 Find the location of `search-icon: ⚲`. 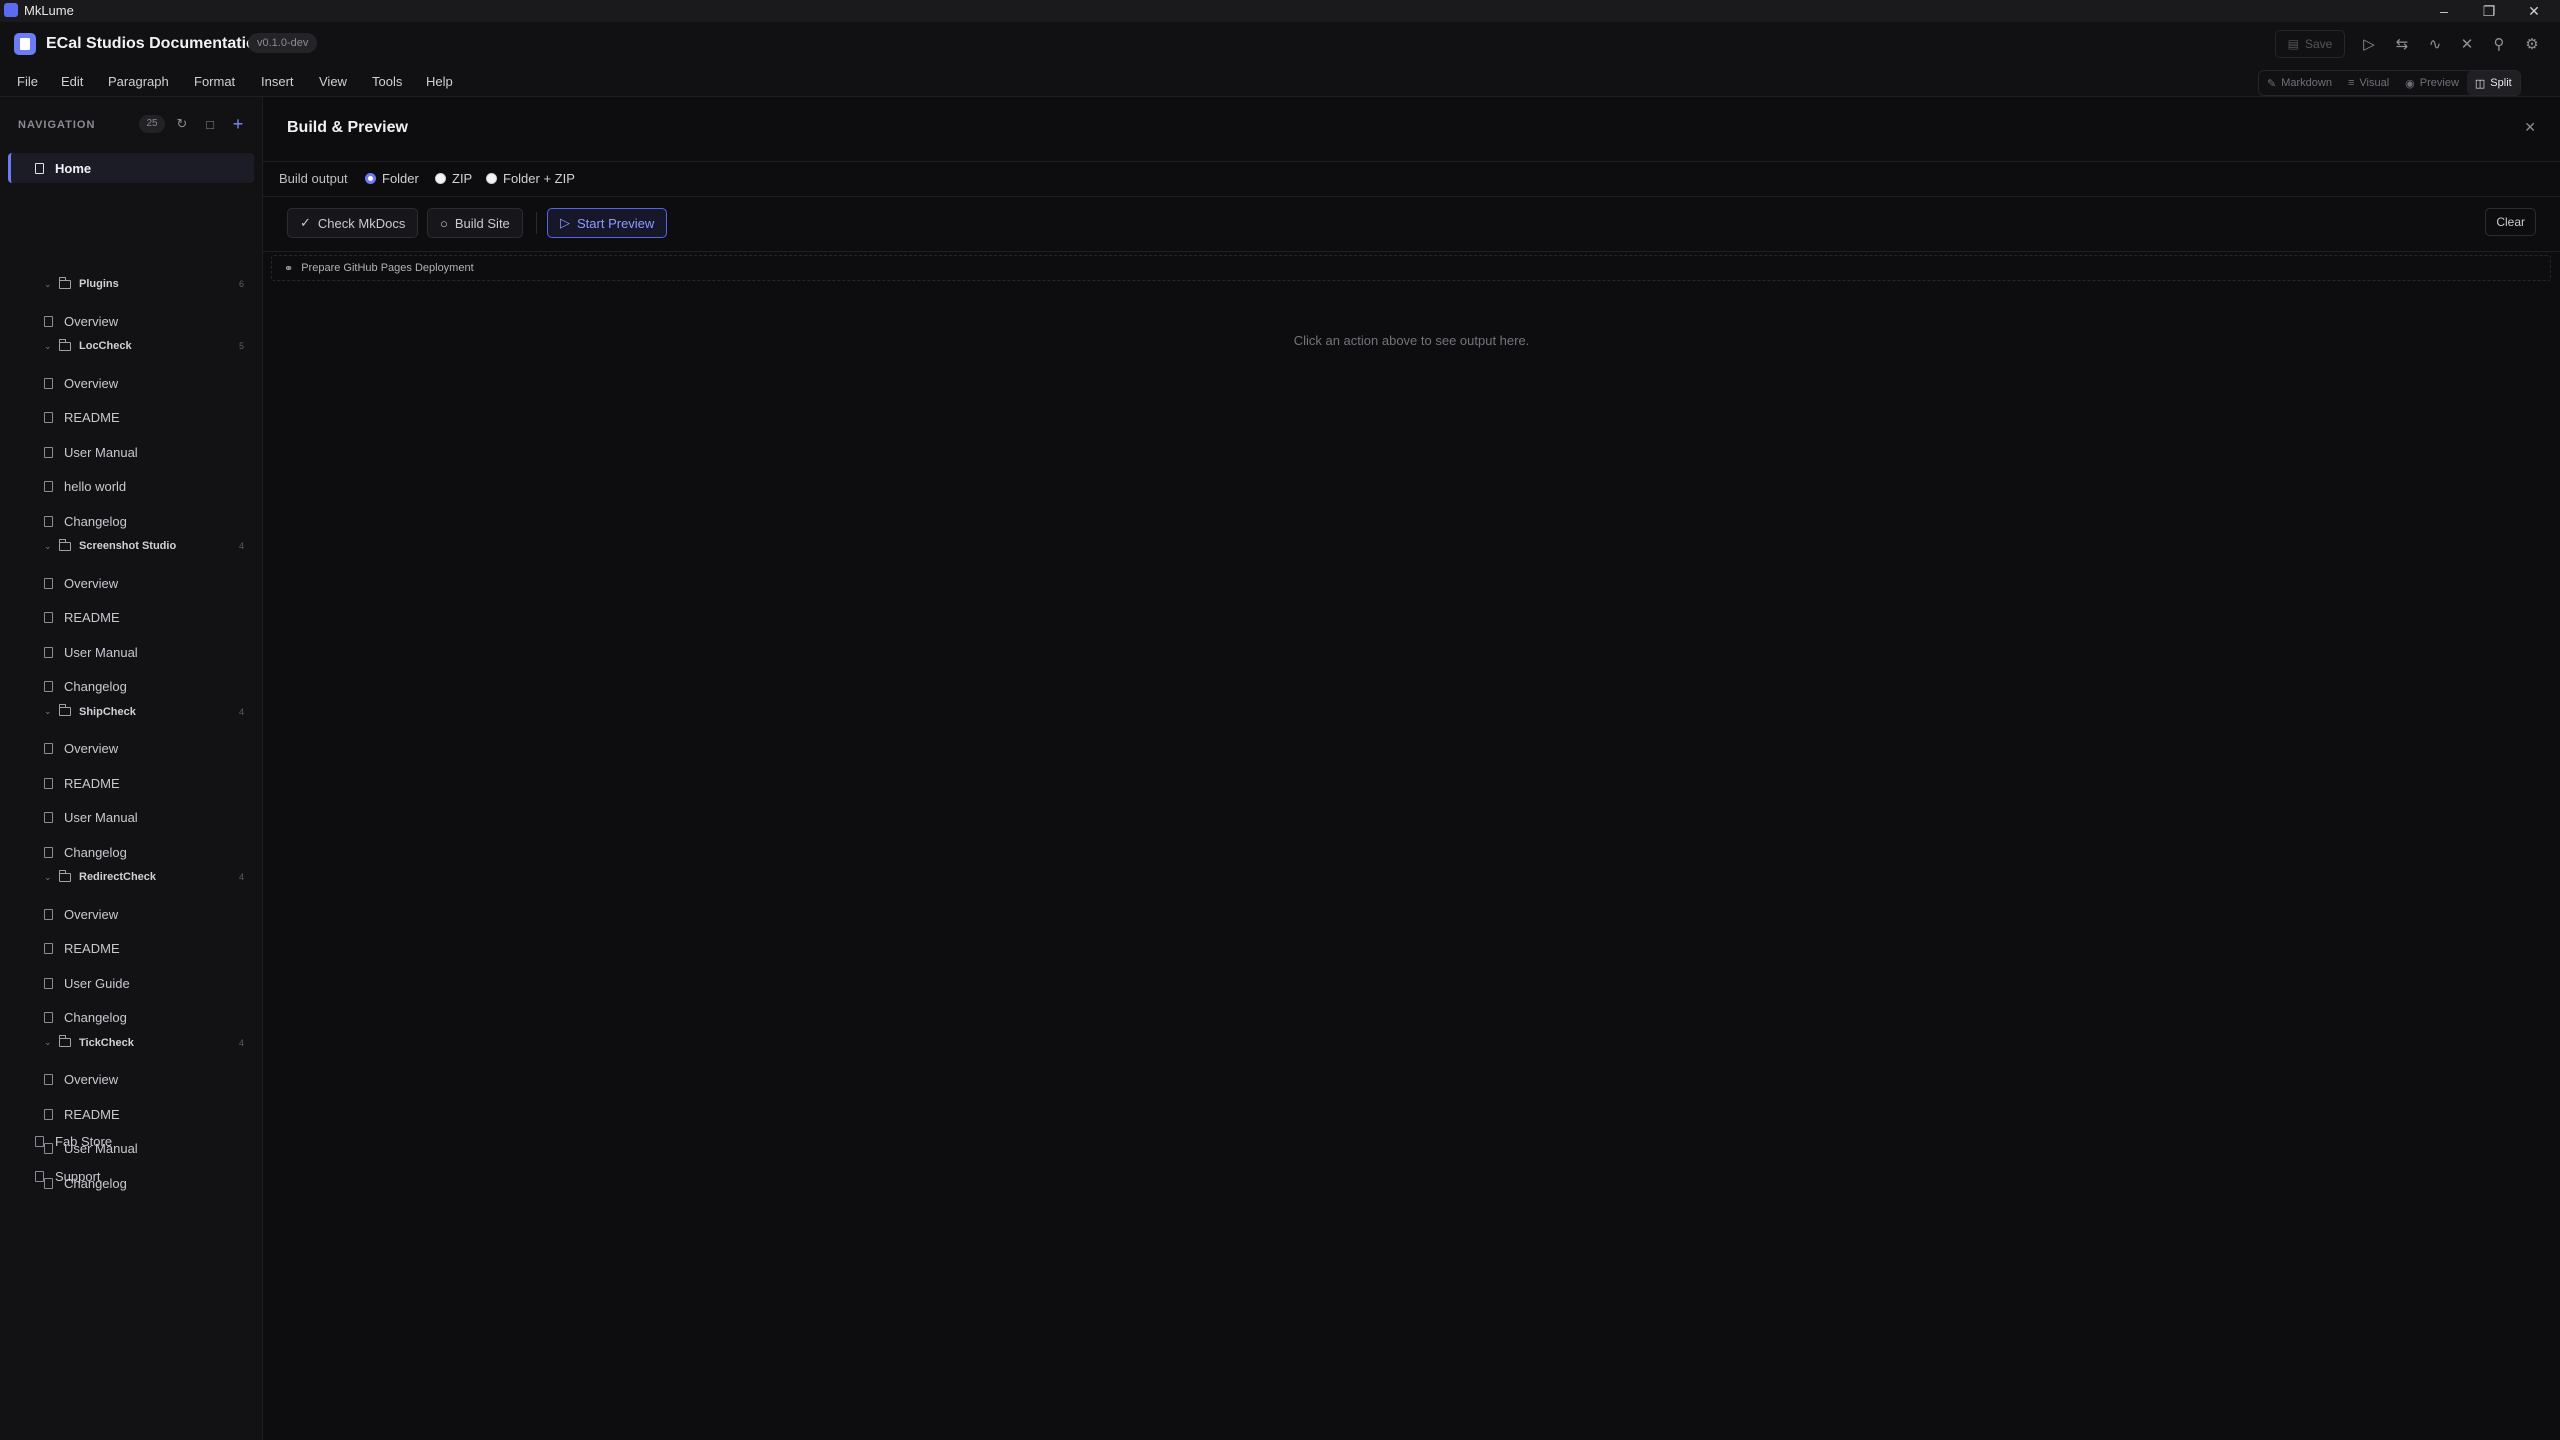

search-icon: ⚲ is located at coordinates (2499, 44).